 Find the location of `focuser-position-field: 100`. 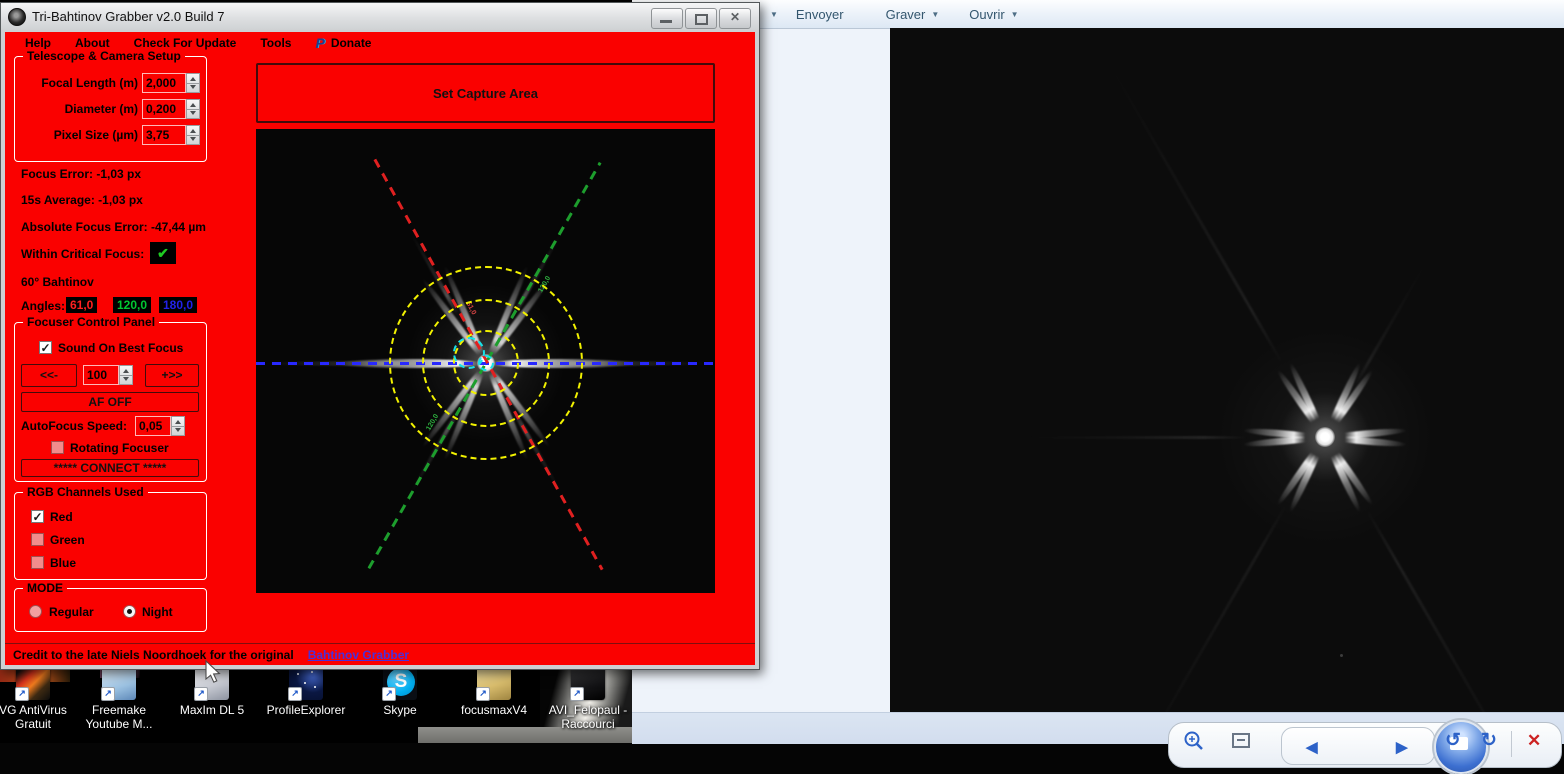

focuser-position-field: 100 is located at coordinates (101, 375).